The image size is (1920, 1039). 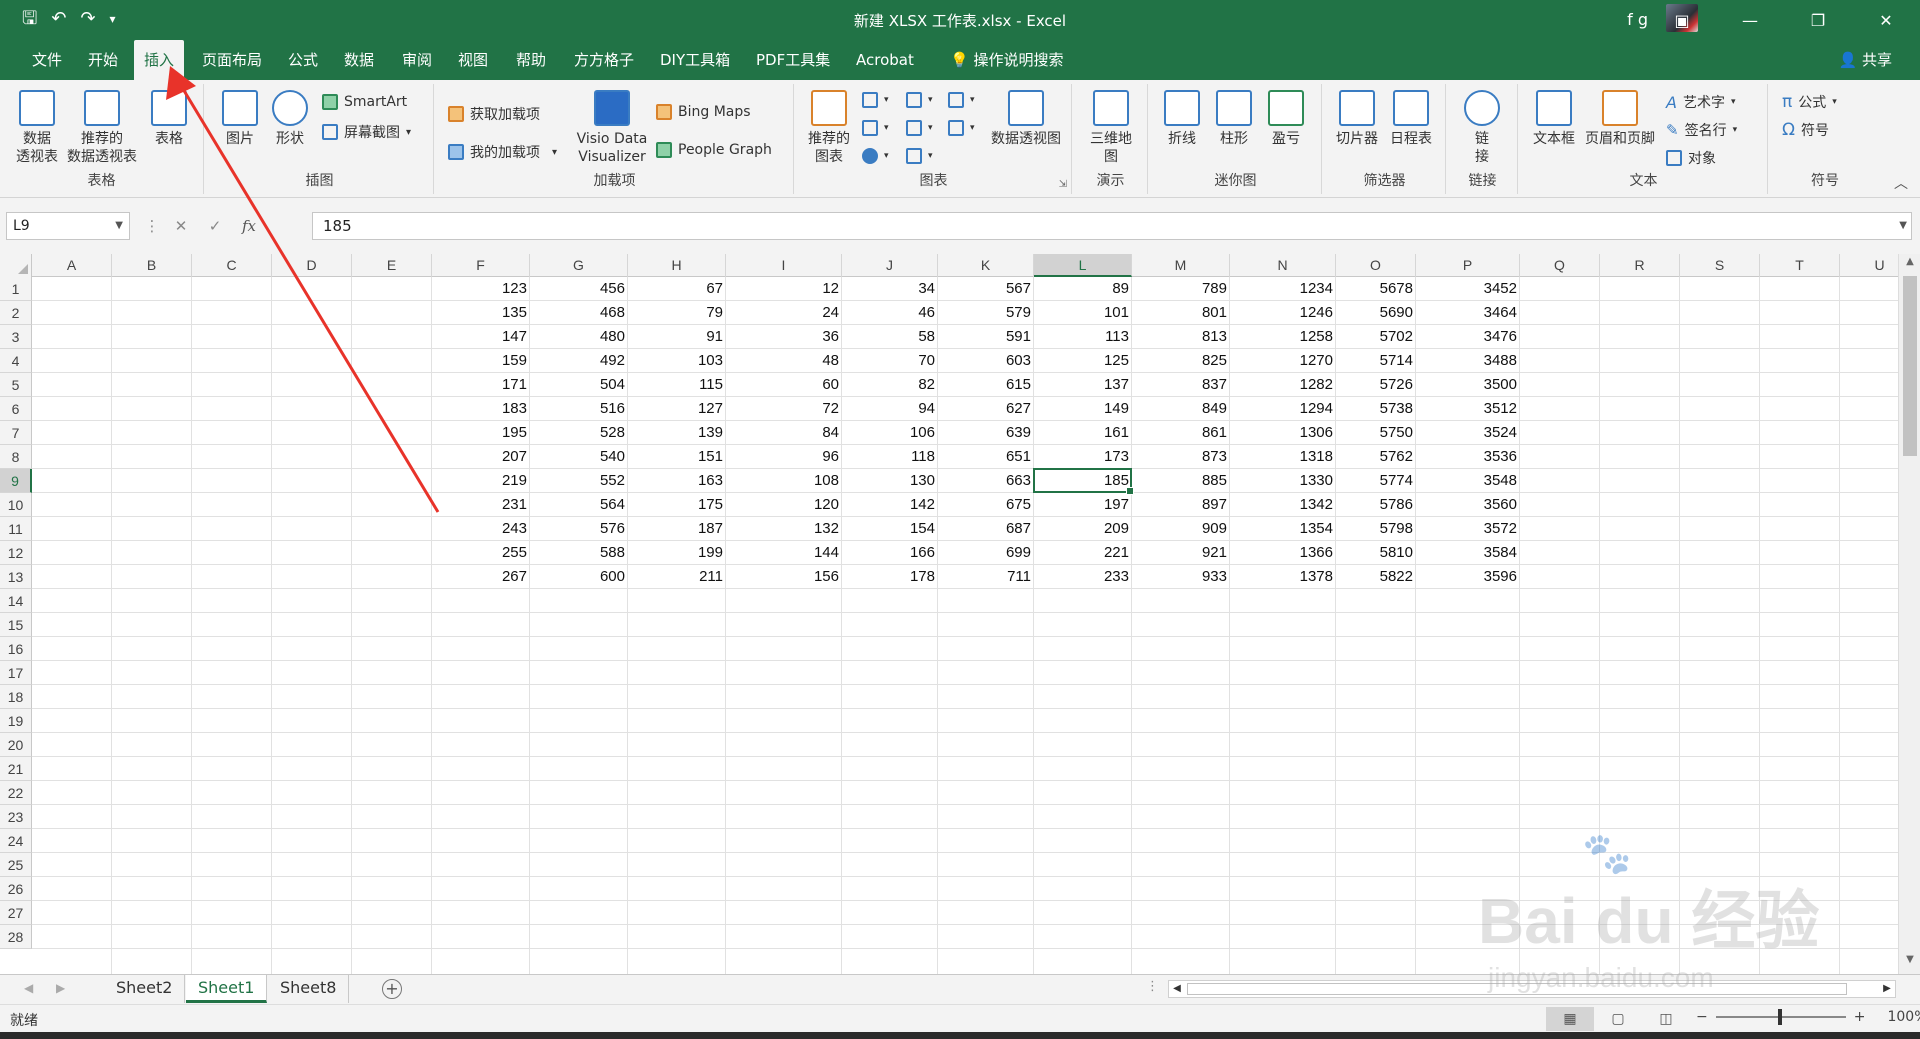 I want to click on cell-i6: 72, so click(x=784, y=409).